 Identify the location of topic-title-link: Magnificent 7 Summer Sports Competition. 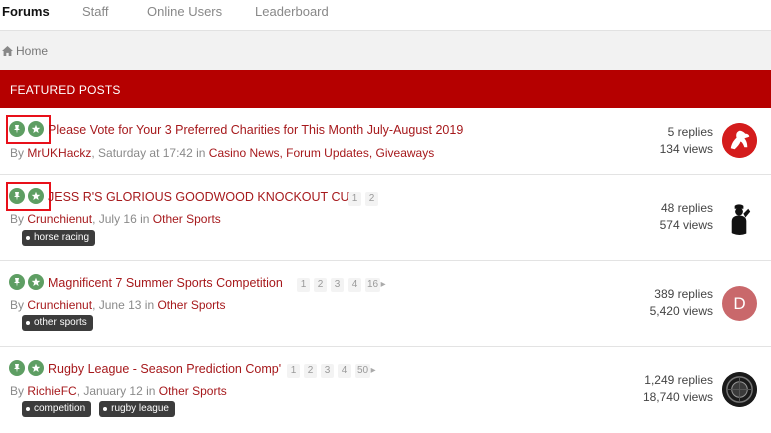
(165, 283).